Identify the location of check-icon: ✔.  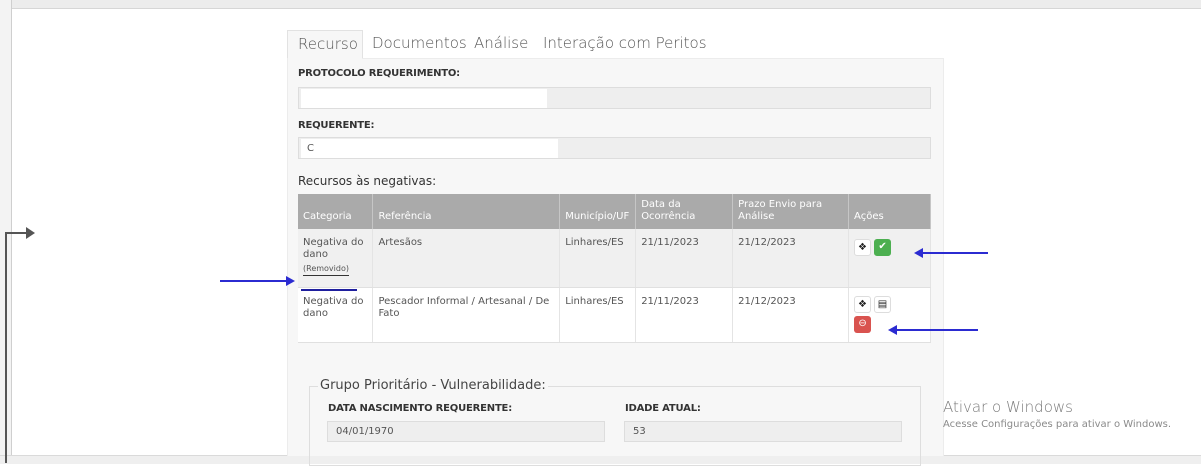
(882, 246).